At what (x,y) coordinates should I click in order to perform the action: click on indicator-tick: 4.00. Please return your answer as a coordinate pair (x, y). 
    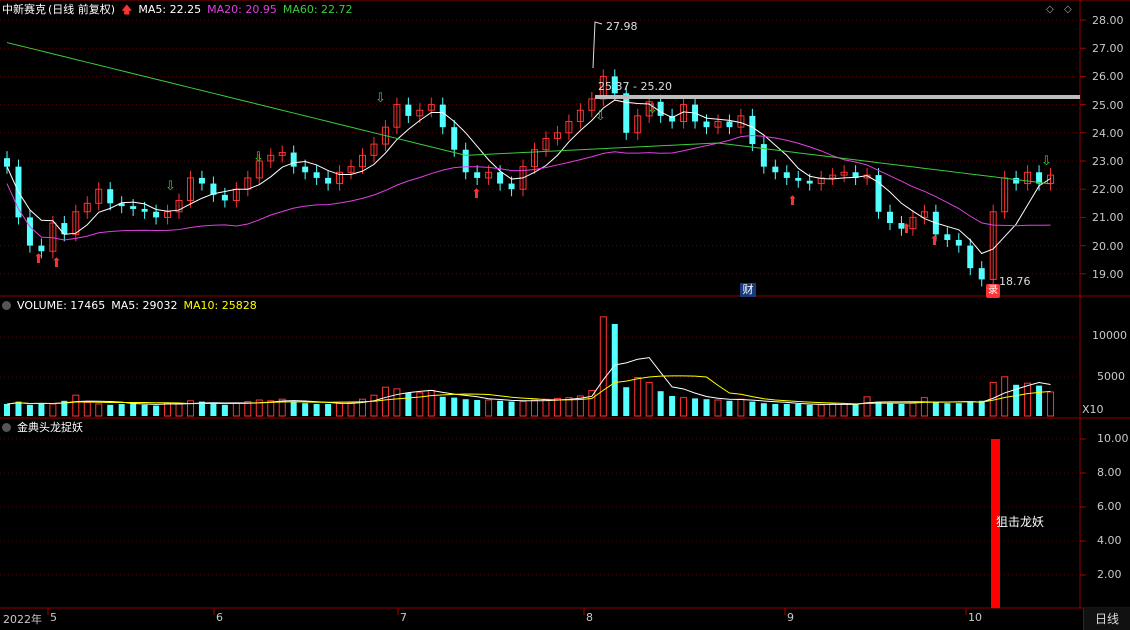
    Looking at the image, I should click on (1109, 540).